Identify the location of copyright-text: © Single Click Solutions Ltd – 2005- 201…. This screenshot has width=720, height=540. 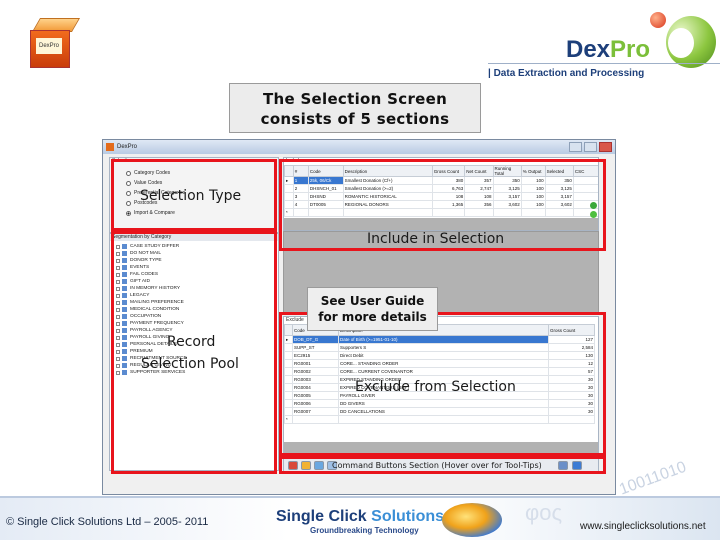
(107, 522).